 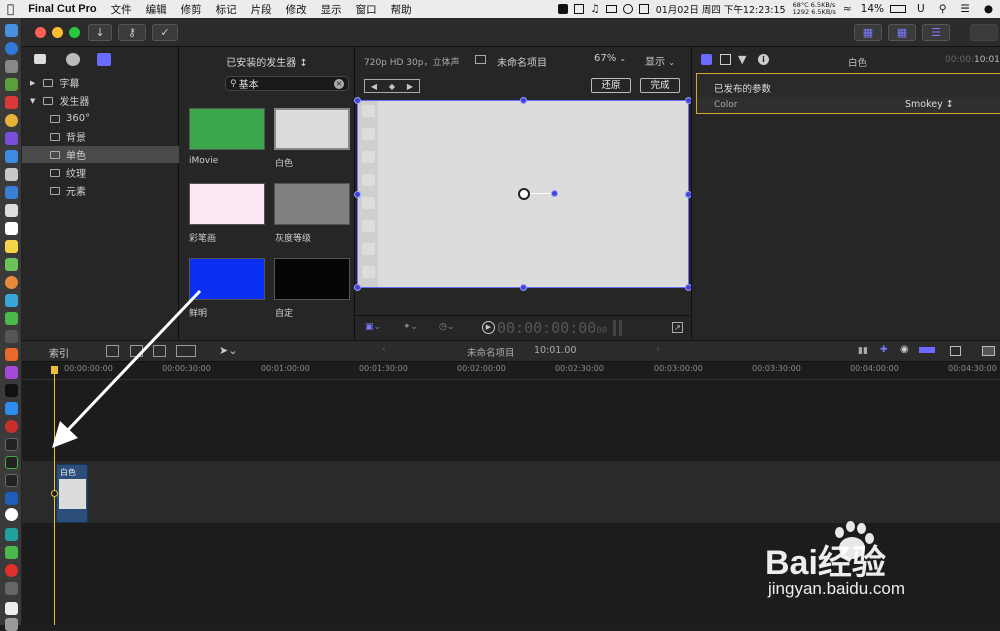 I want to click on app-icon-blue, so click(x=11, y=156).